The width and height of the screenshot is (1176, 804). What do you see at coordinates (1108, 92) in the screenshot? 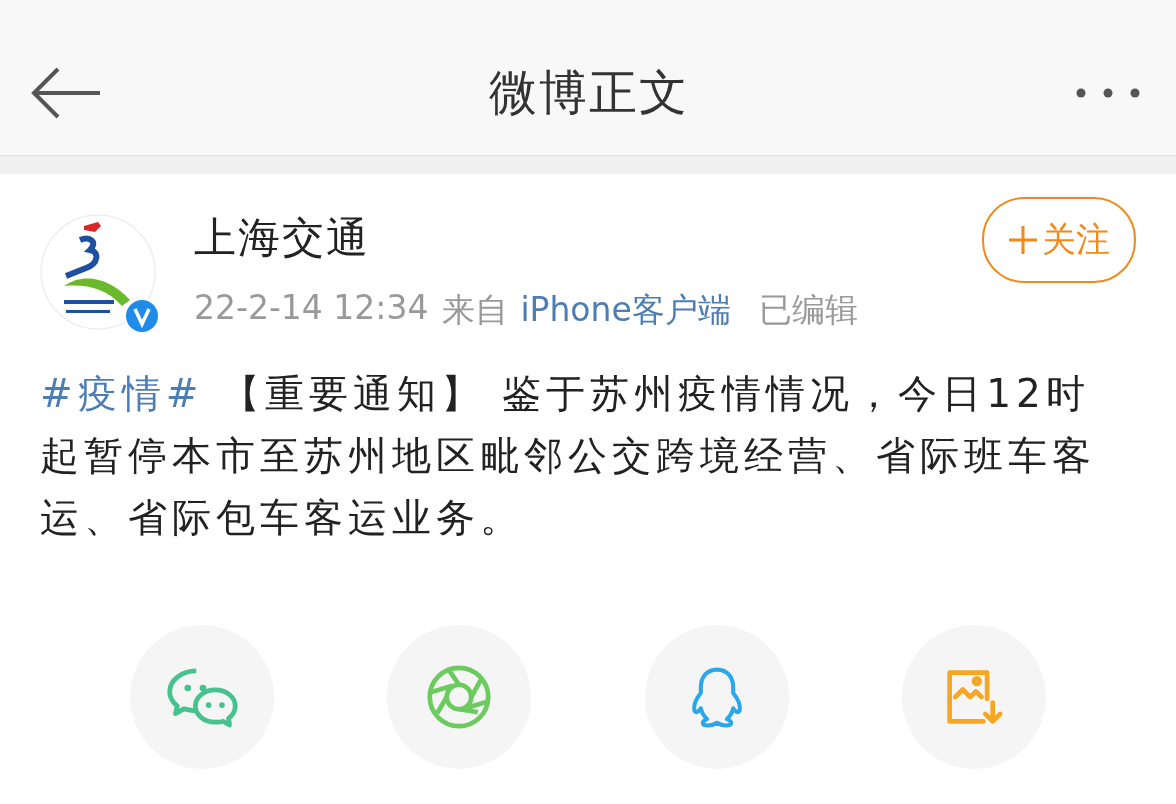
I see `more-icon` at bounding box center [1108, 92].